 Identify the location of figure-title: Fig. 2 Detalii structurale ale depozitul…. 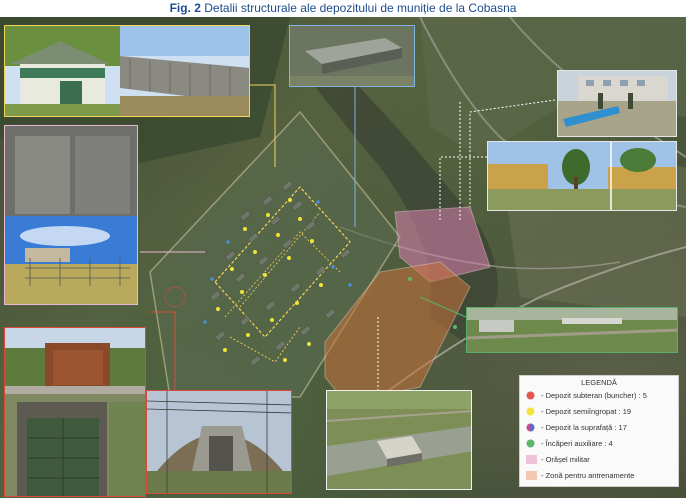
(343, 8).